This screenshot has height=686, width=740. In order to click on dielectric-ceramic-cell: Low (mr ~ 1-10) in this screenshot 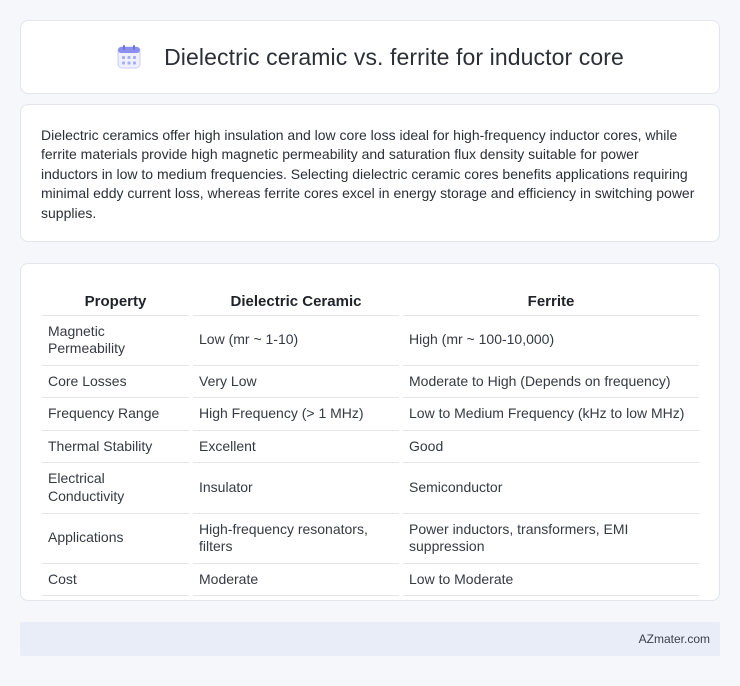, I will do `click(295, 340)`.